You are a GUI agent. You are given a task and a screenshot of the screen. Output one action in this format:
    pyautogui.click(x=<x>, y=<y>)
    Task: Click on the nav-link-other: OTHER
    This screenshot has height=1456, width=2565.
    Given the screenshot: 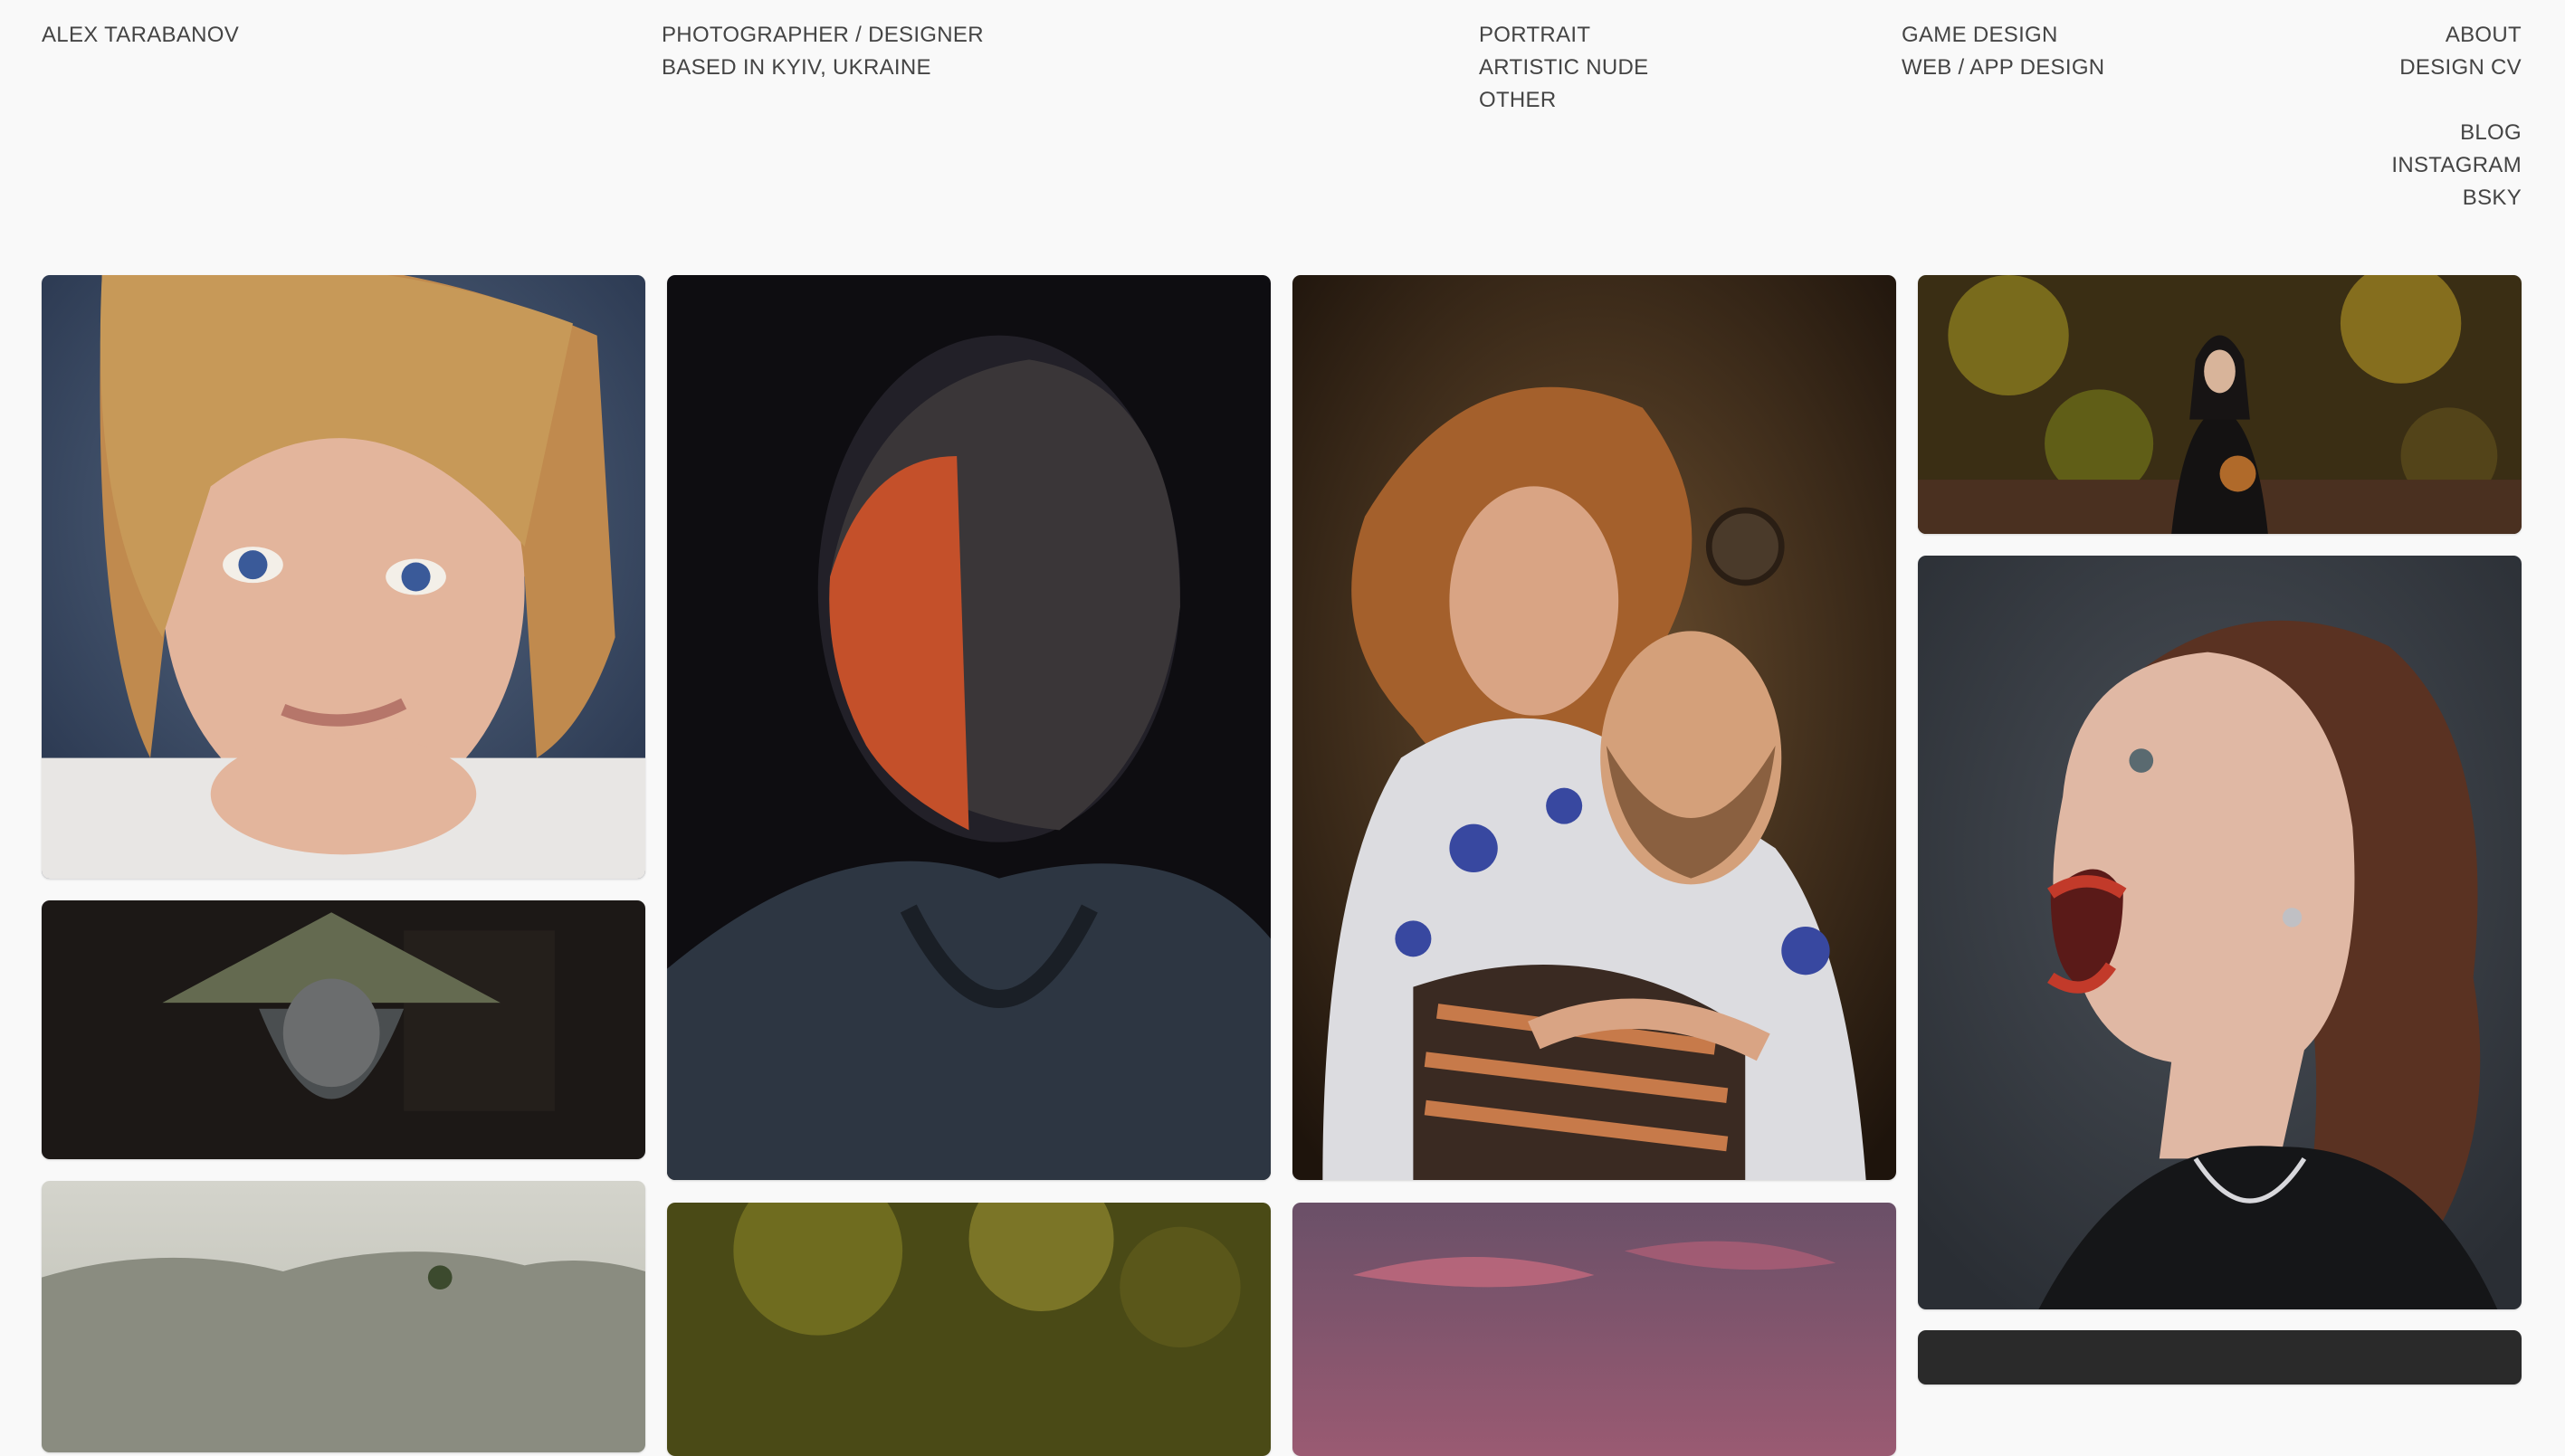 What is the action you would take?
    pyautogui.click(x=1563, y=101)
    